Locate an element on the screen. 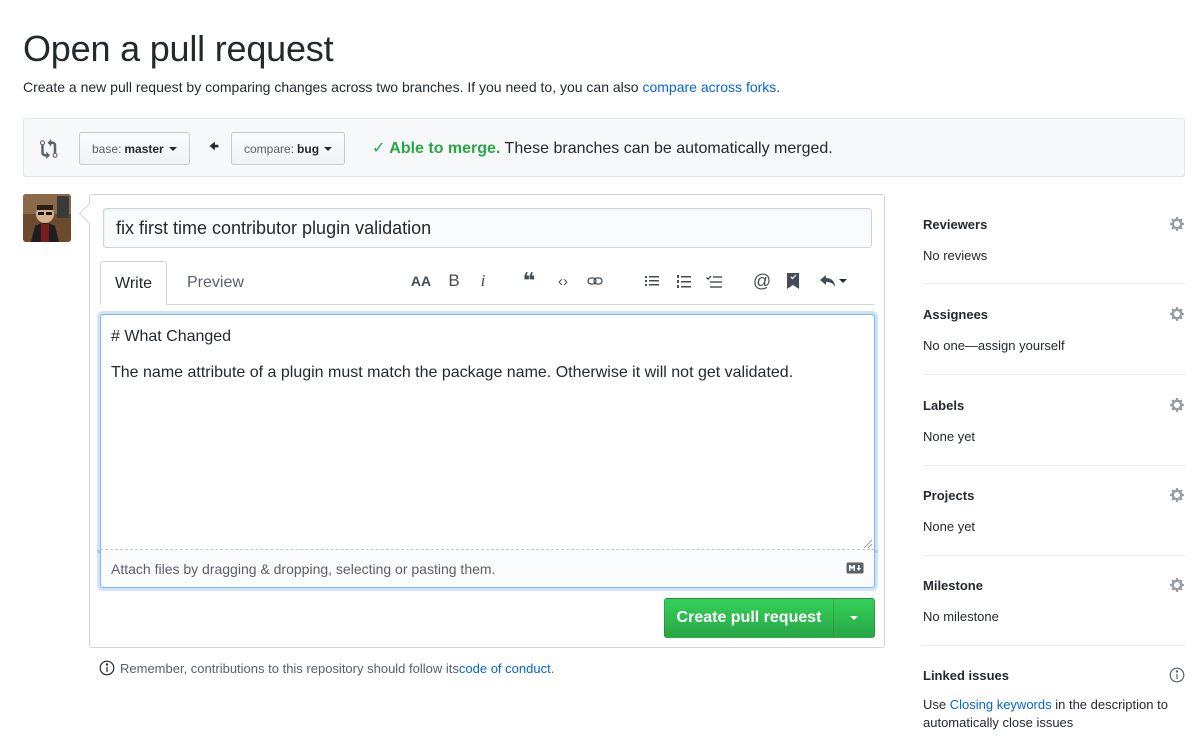 The width and height of the screenshot is (1200, 747). able-to-merge-label: ✓ Able to merge. is located at coordinates (436, 148).